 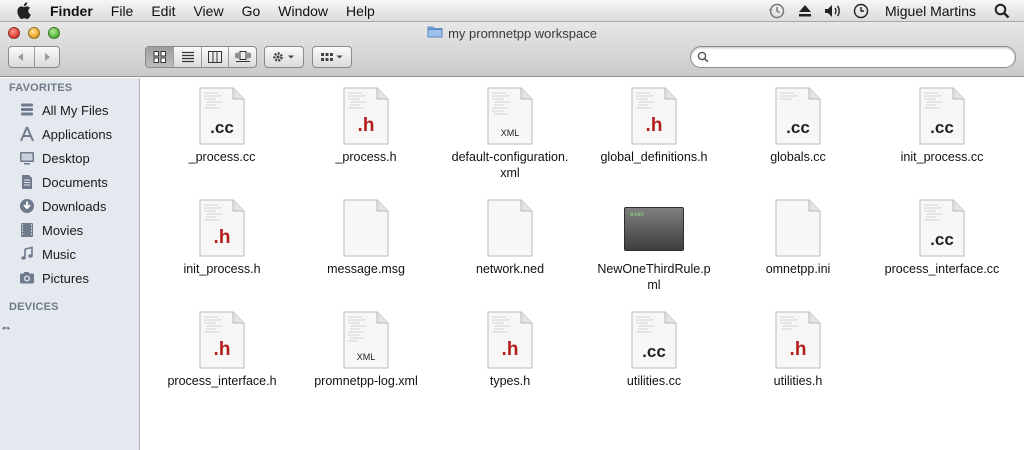 What do you see at coordinates (222, 157) in the screenshot?
I see `file-name: _process.cc` at bounding box center [222, 157].